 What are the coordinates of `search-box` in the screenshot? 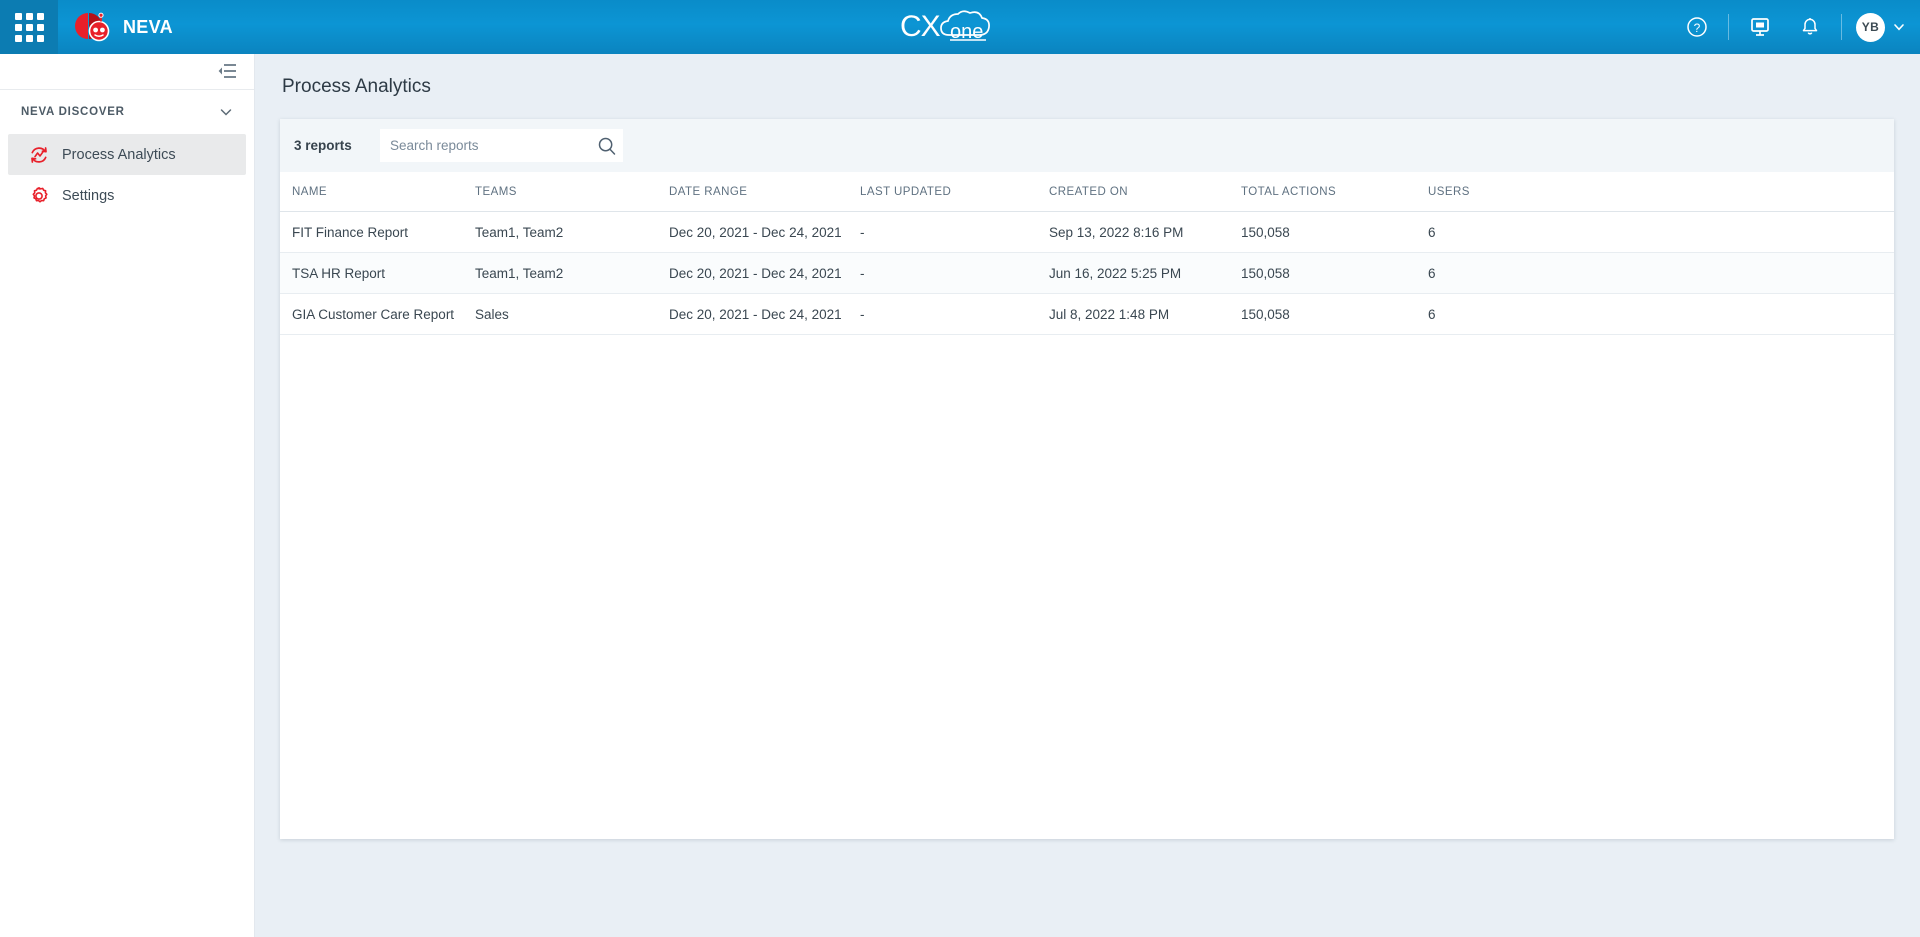 It's located at (501, 145).